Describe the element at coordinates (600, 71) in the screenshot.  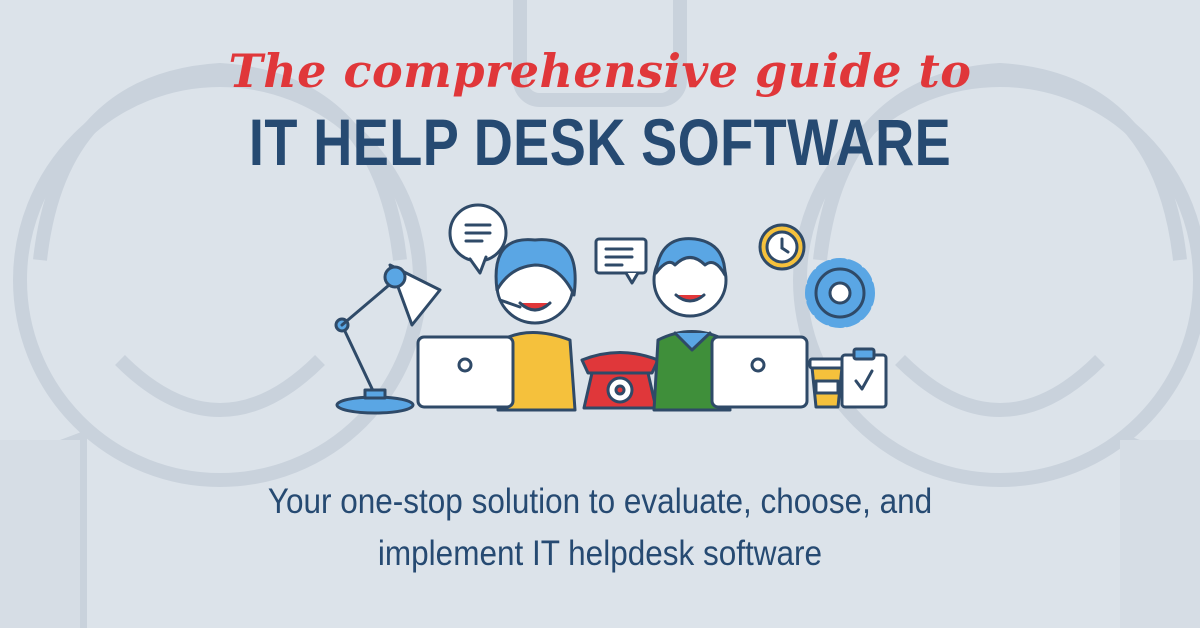
I see `script-title: The comprehensive guide to` at that location.